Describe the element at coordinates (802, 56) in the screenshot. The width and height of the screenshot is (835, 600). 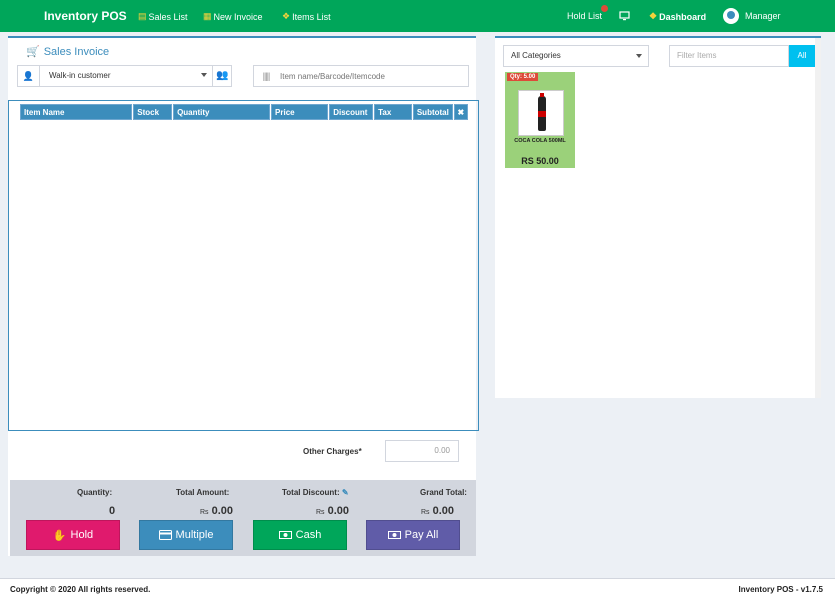
I see `all-button: All` at that location.